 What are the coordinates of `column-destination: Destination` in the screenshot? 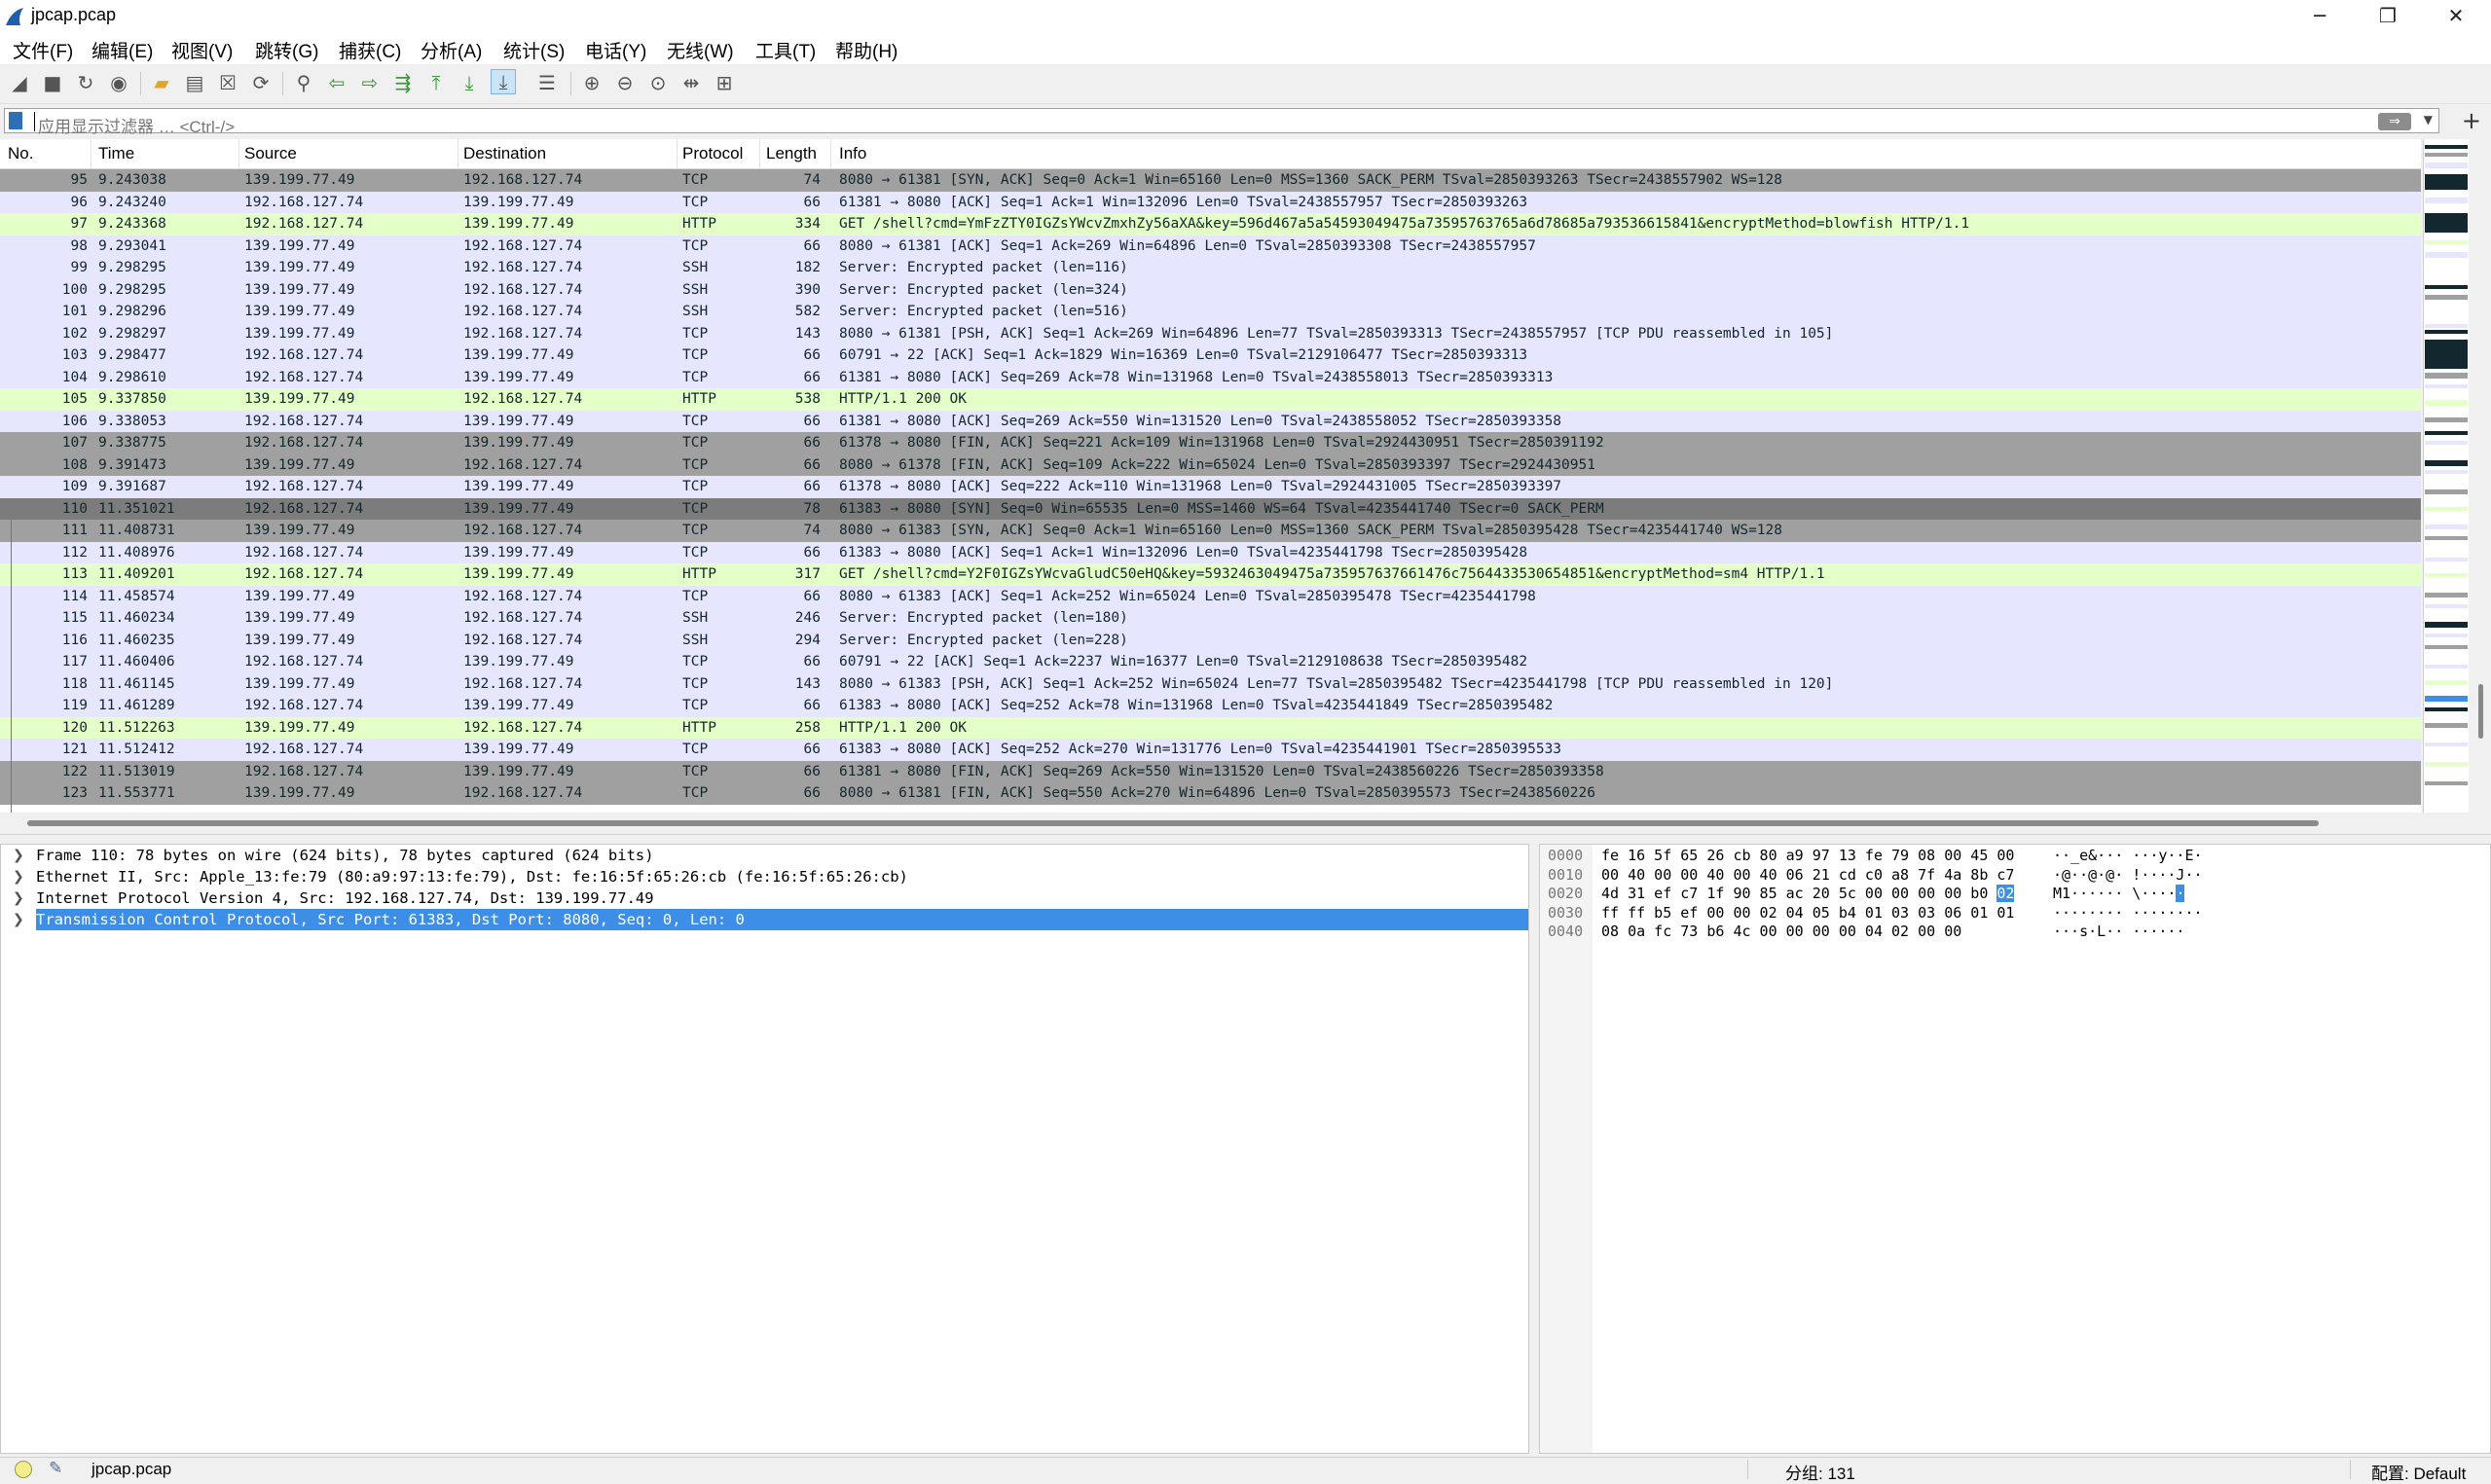 It's located at (504, 154).